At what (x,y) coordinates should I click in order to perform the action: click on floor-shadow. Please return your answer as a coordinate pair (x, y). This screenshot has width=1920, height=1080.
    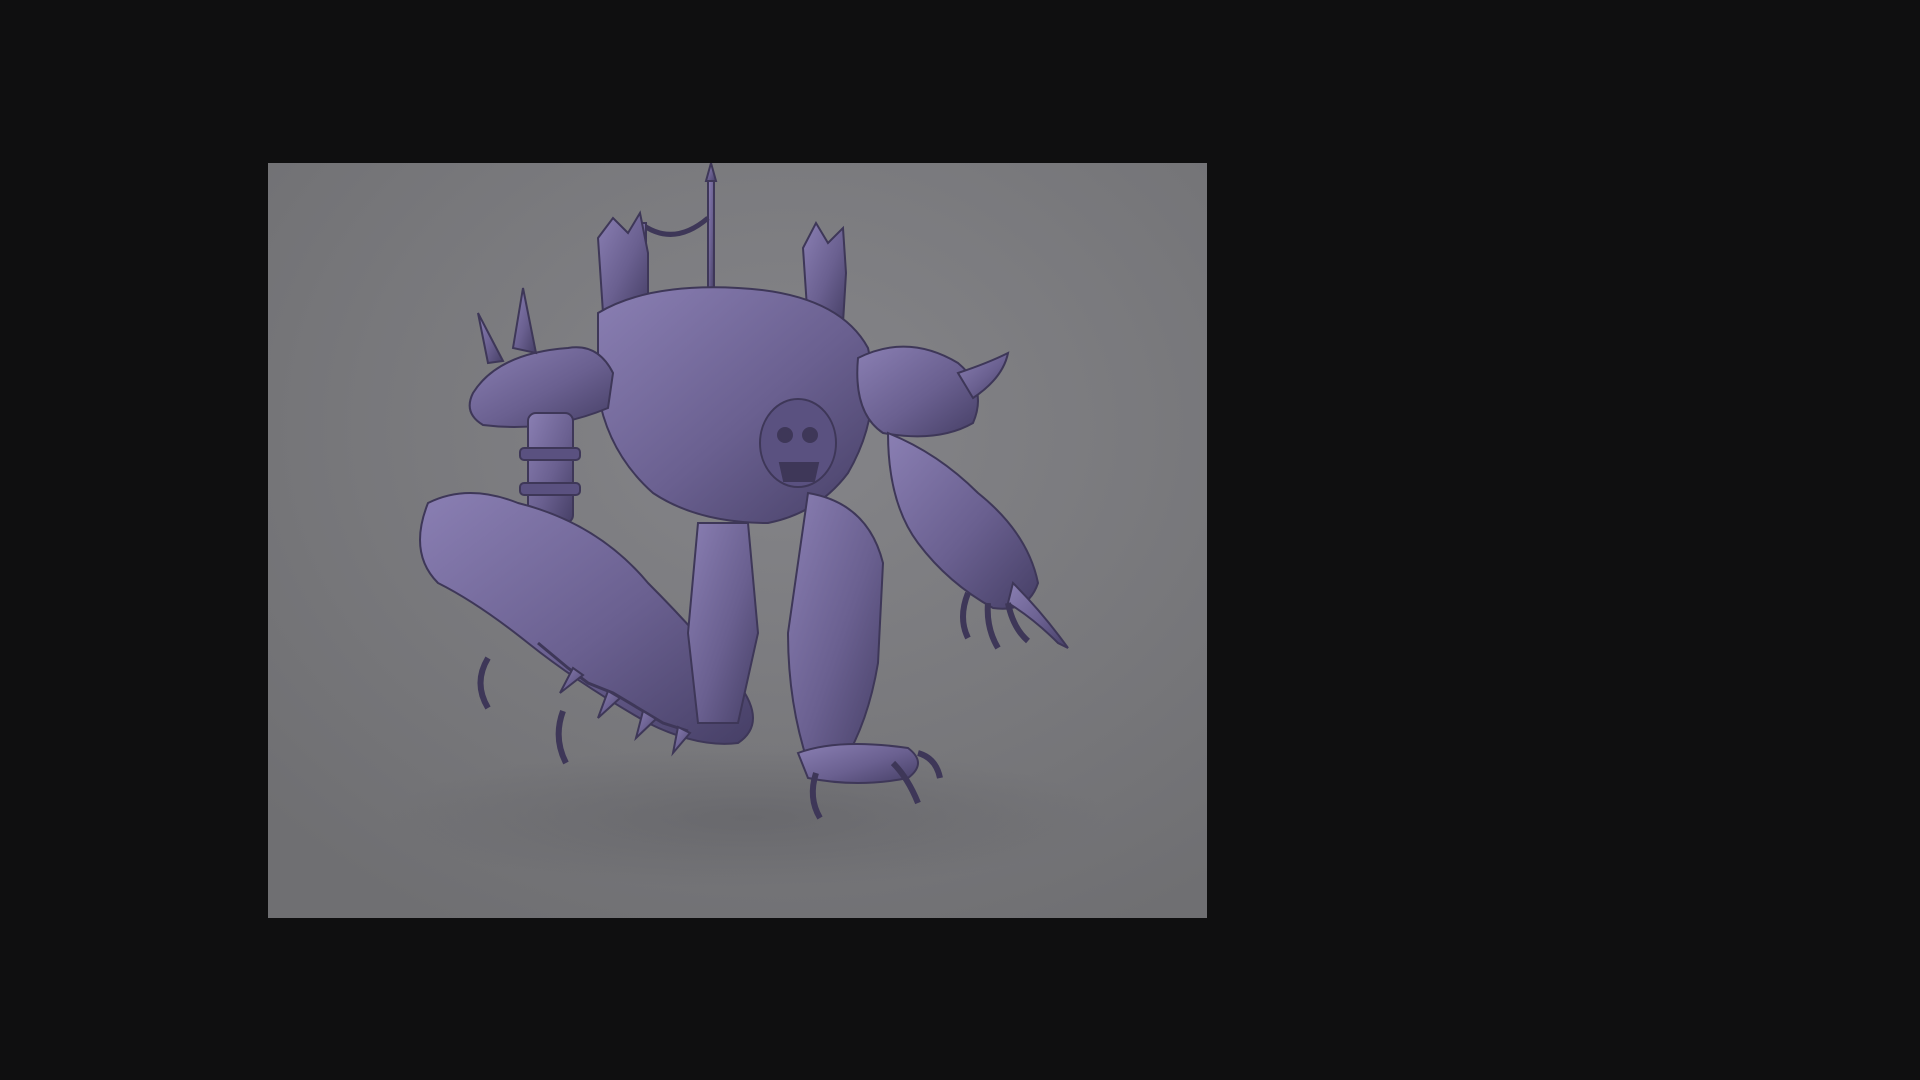
    Looking at the image, I should click on (748, 818).